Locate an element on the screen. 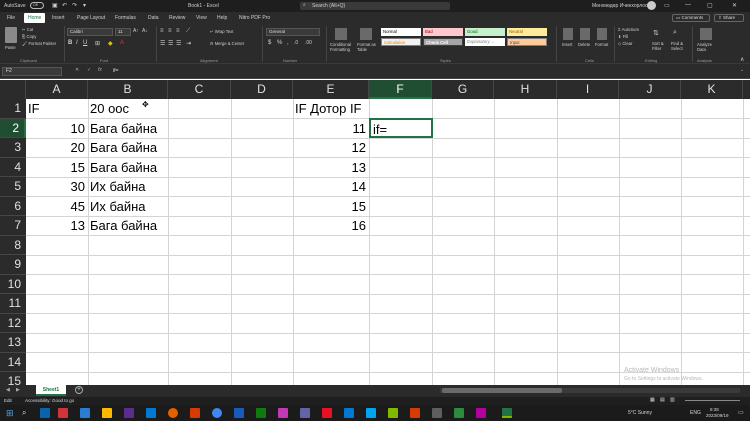 The height and width of the screenshot is (421, 750). cell-a7: 13 is located at coordinates (57, 226).